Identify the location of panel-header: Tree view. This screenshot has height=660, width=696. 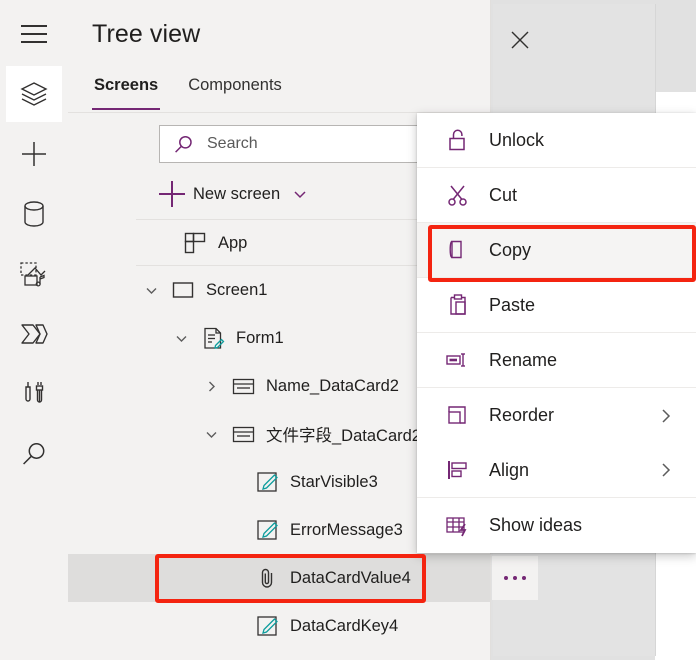
(279, 36).